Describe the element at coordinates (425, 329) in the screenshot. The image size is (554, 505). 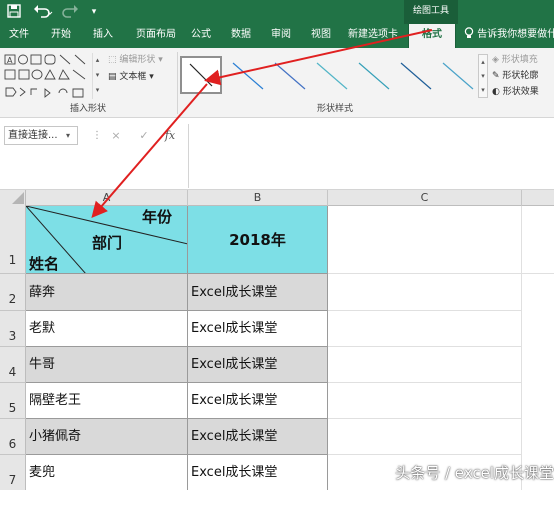
I see `cell-c3` at that location.